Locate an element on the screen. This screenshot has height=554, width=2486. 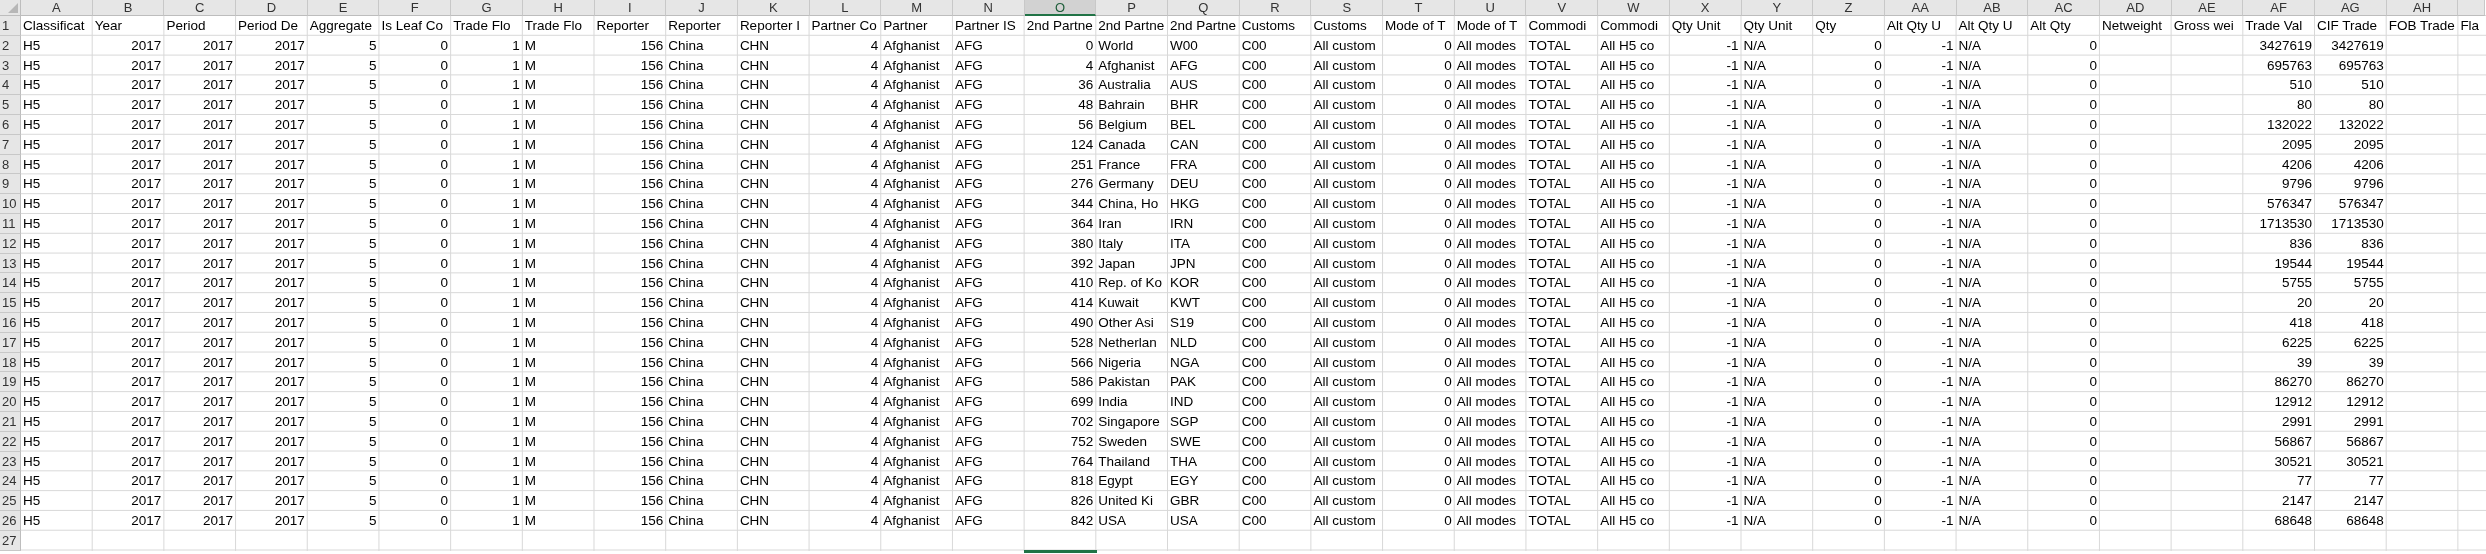
column-header: Q is located at coordinates (1204, 8).